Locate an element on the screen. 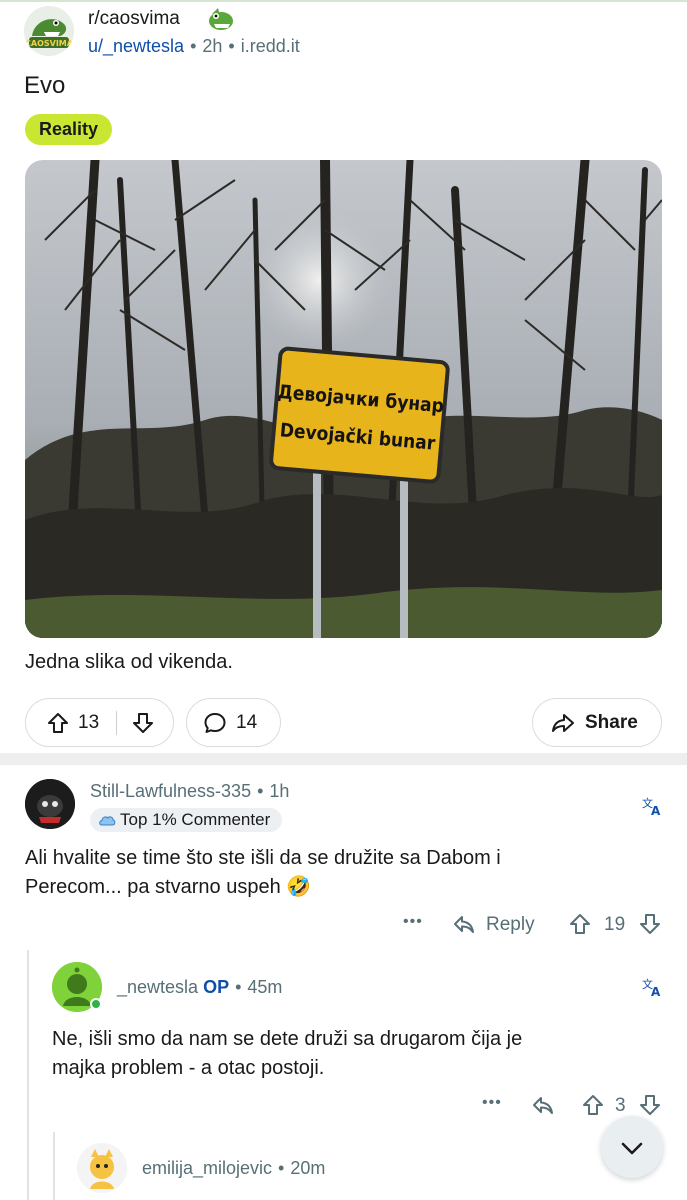 The width and height of the screenshot is (687, 1200). comment-age: 1h is located at coordinates (279, 791).